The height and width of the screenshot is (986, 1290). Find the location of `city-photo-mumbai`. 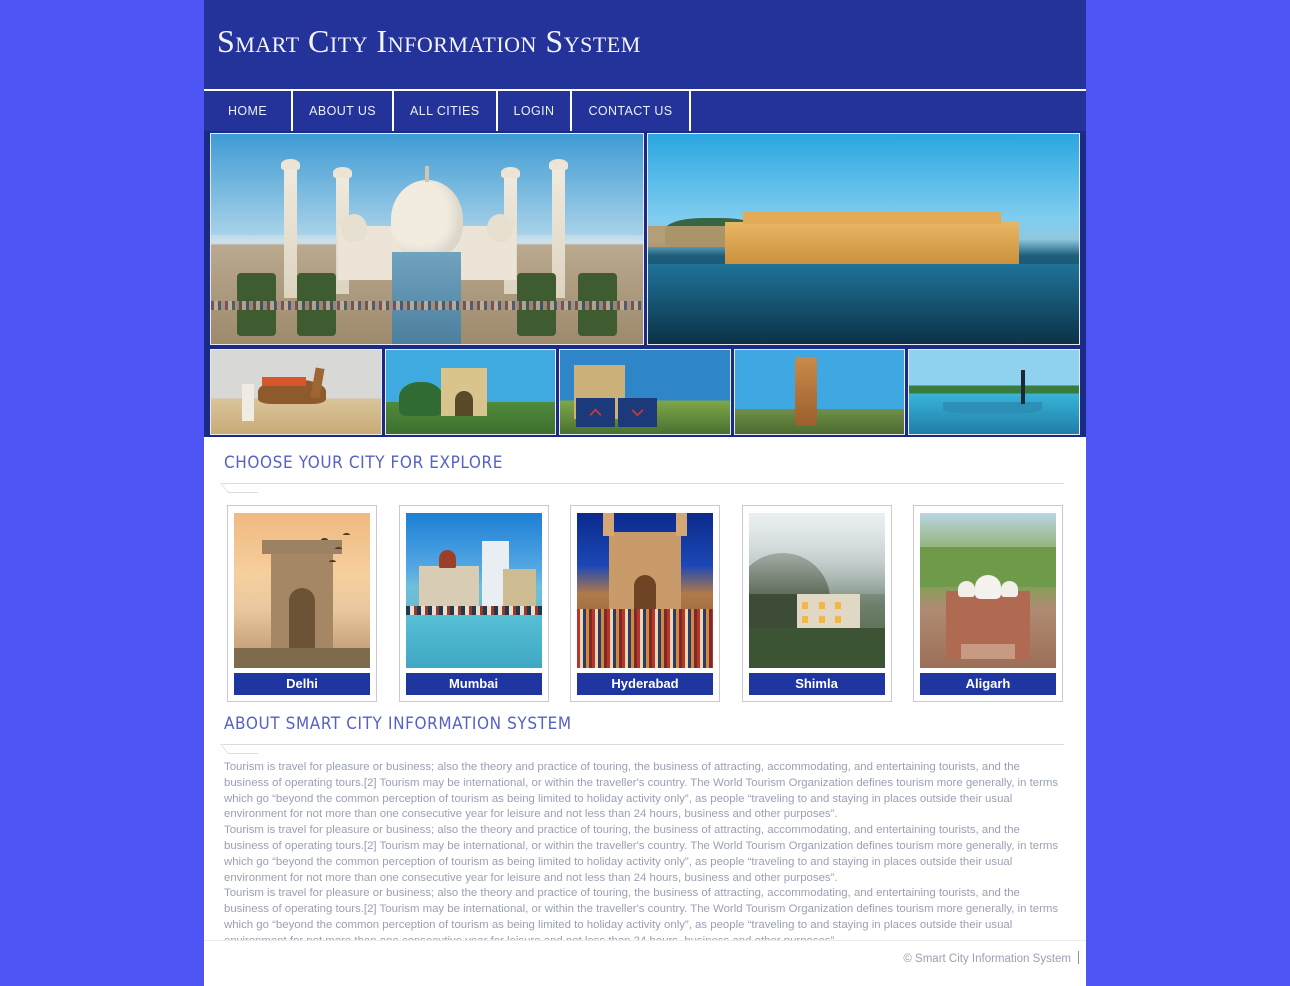

city-photo-mumbai is located at coordinates (473, 590).